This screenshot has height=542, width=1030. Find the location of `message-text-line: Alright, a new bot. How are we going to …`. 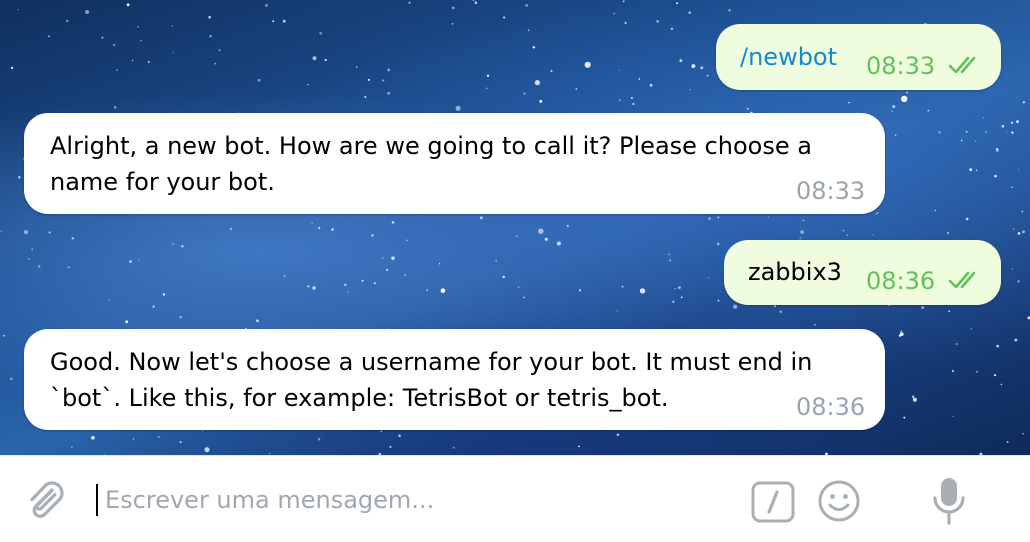

message-text-line: Alright, a new bot. How are we going to … is located at coordinates (431, 146).